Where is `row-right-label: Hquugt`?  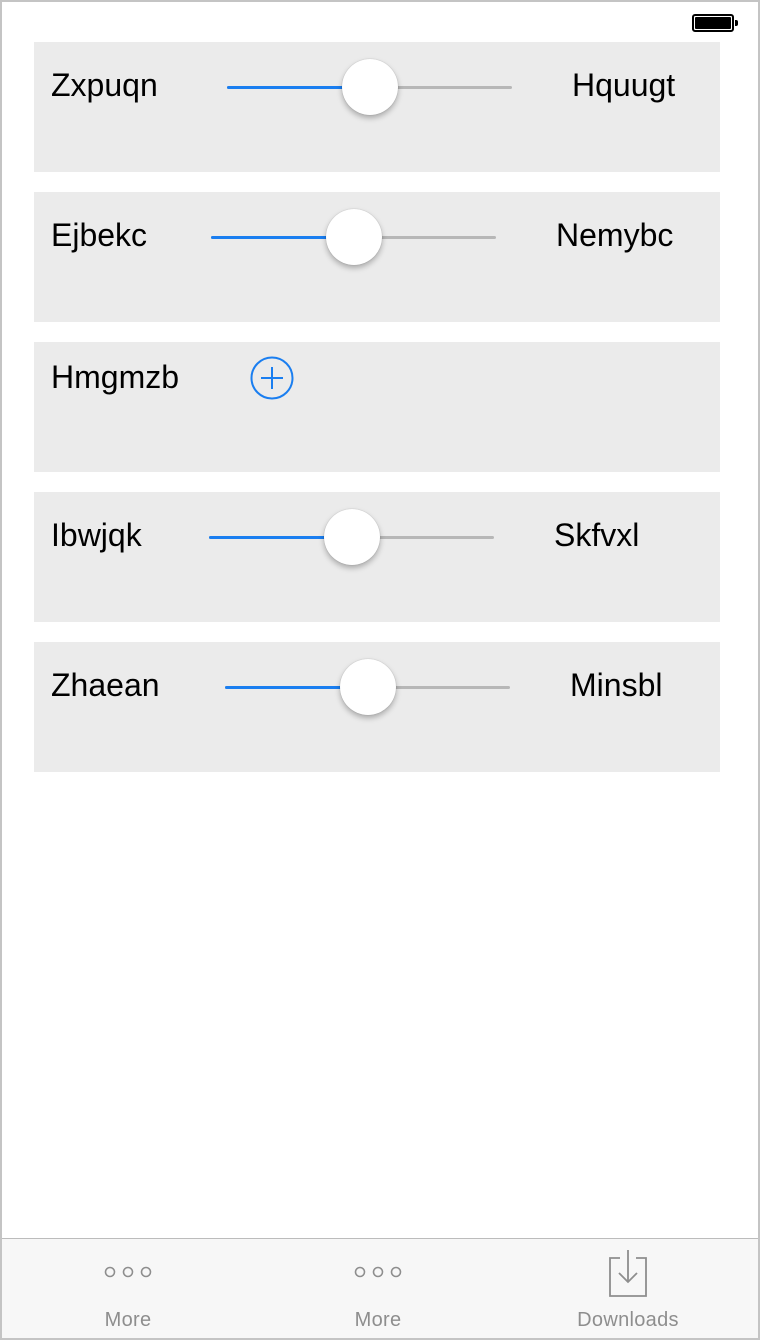 row-right-label: Hquugt is located at coordinates (624, 85).